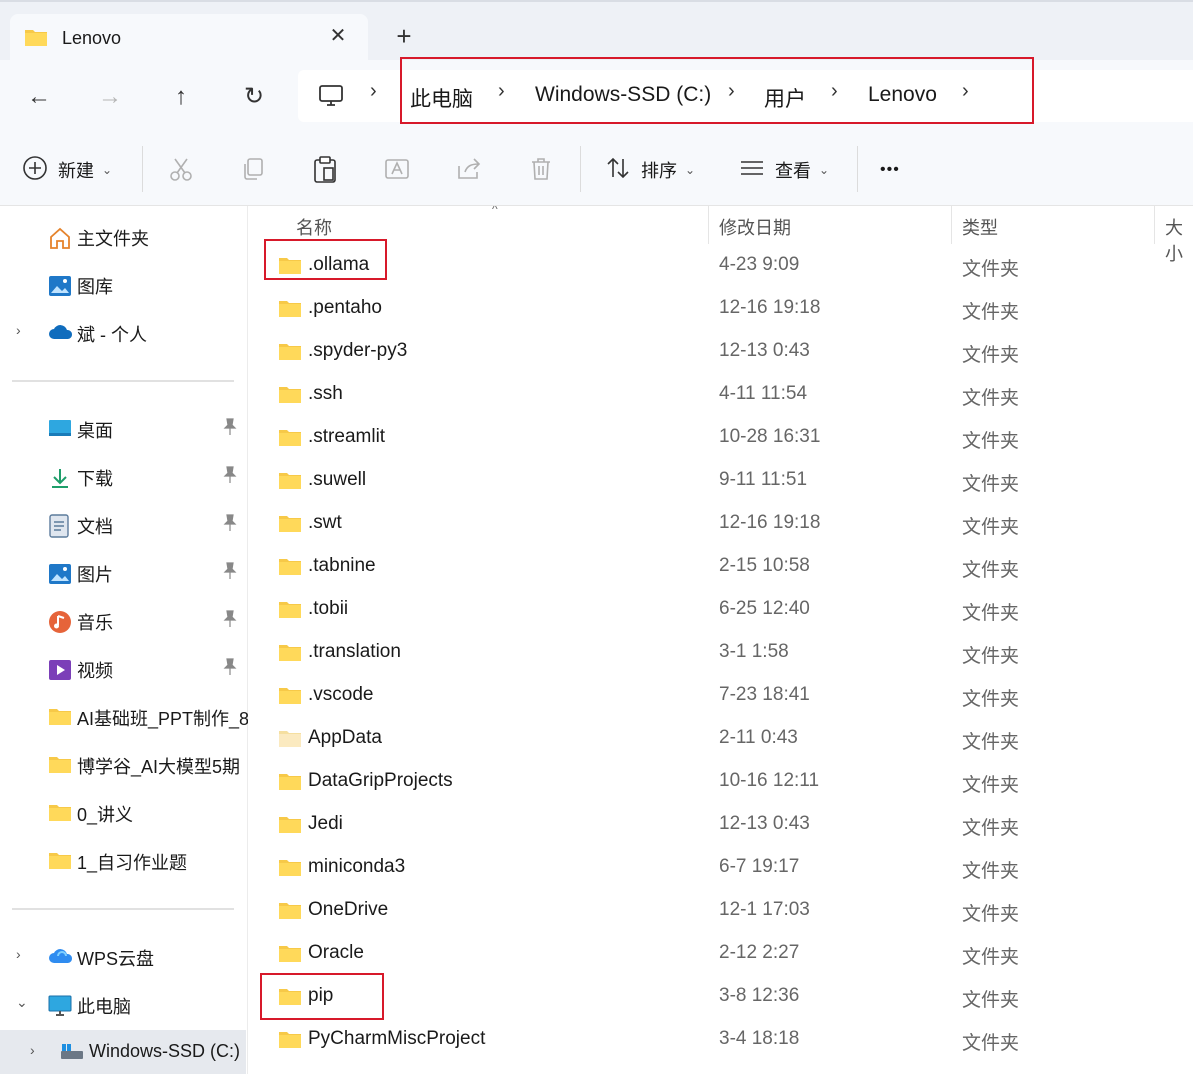 This screenshot has height=1074, width=1193. What do you see at coordinates (338, 36) in the screenshot?
I see `close-icon: ✕` at bounding box center [338, 36].